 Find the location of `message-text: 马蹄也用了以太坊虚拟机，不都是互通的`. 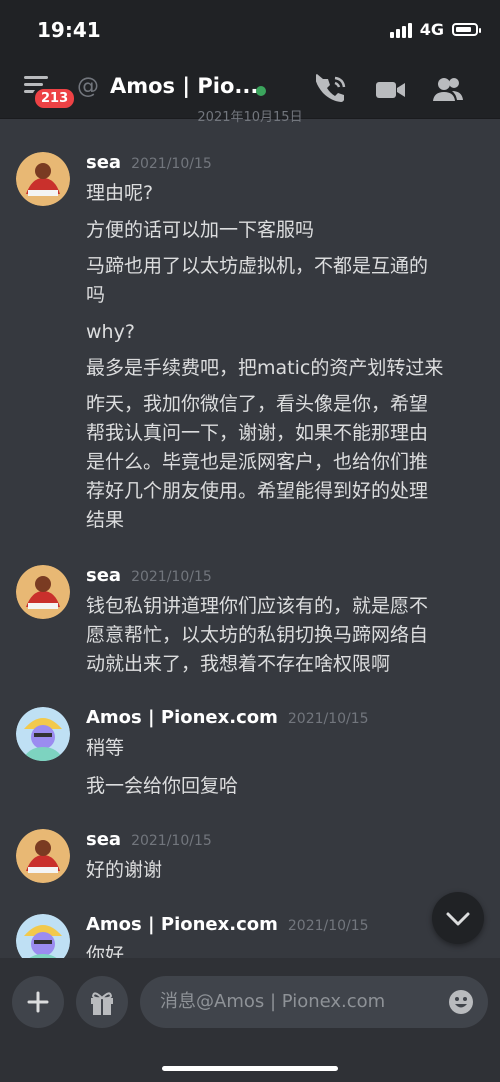

message-text: 马蹄也用了以太坊虚拟机，不都是互通的 is located at coordinates (257, 266).